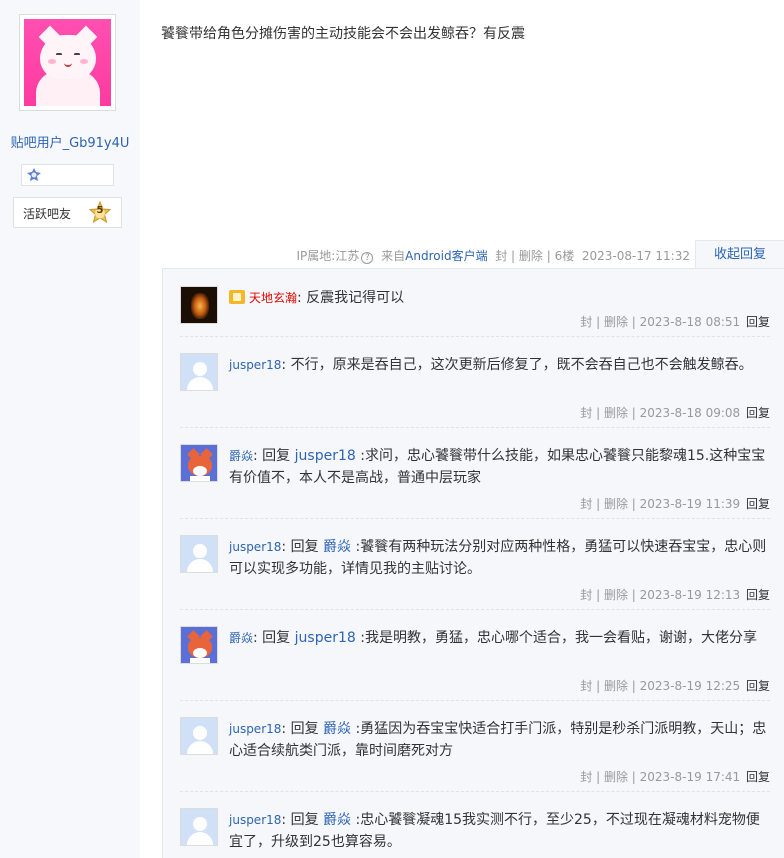 This screenshot has height=858, width=784. What do you see at coordinates (393, 256) in the screenshot?
I see `source-prefix: 来自` at bounding box center [393, 256].